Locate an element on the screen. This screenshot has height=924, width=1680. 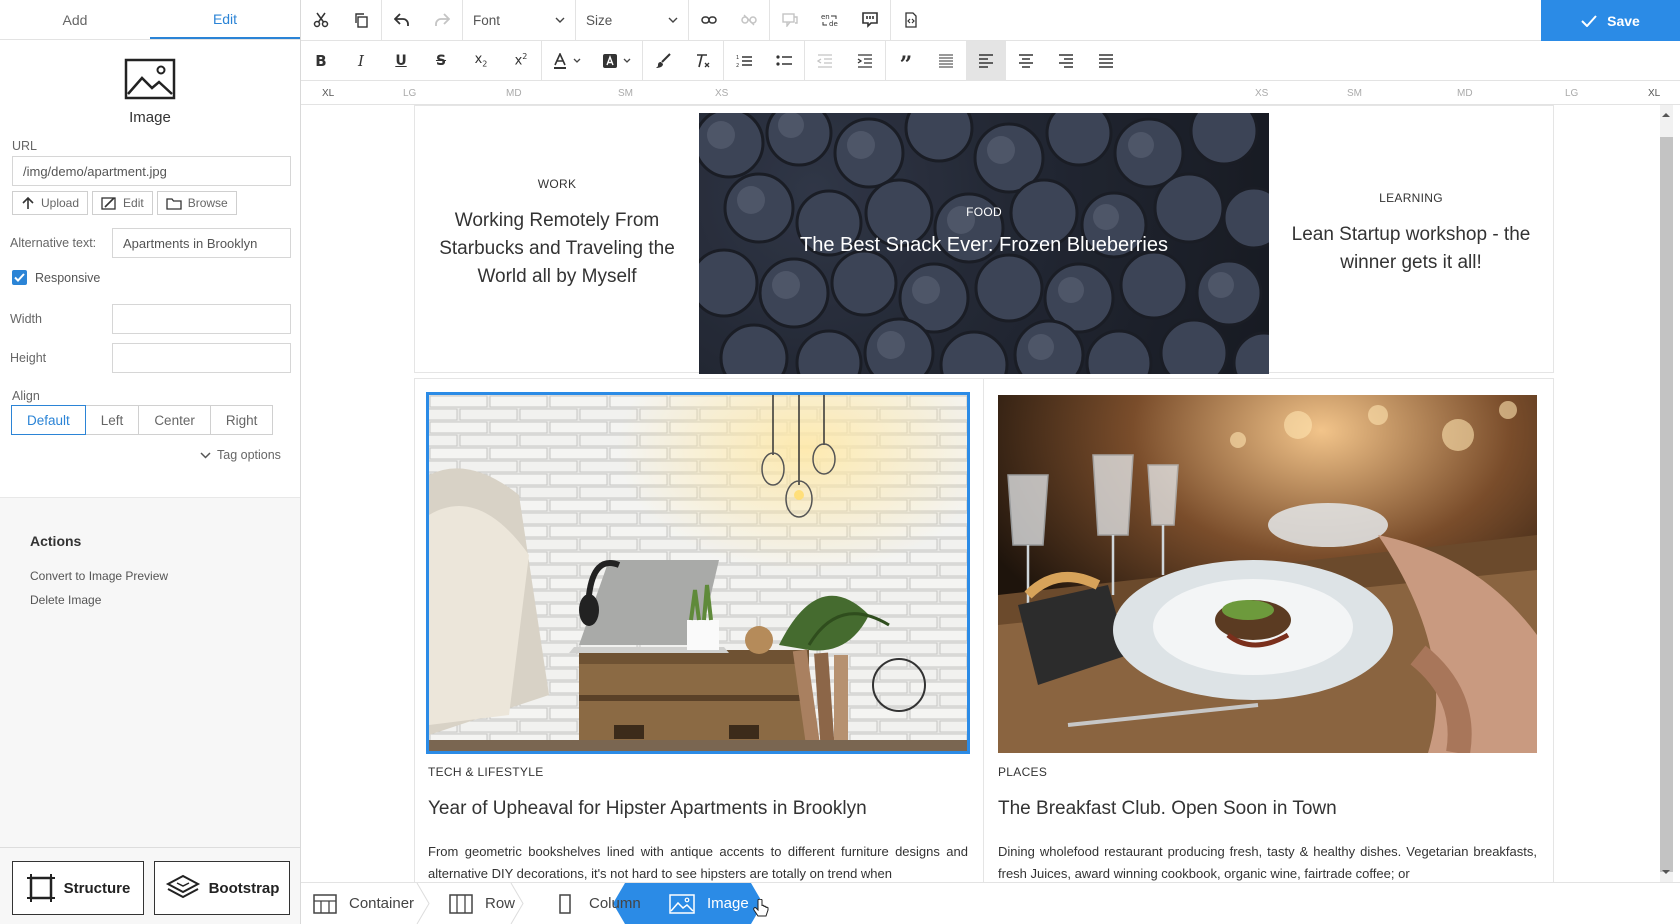
align-left-button: Left is located at coordinates (112, 420).